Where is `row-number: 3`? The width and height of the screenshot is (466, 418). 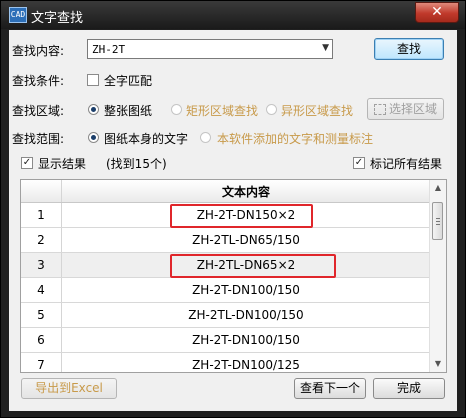
row-number: 3 is located at coordinates (41, 265).